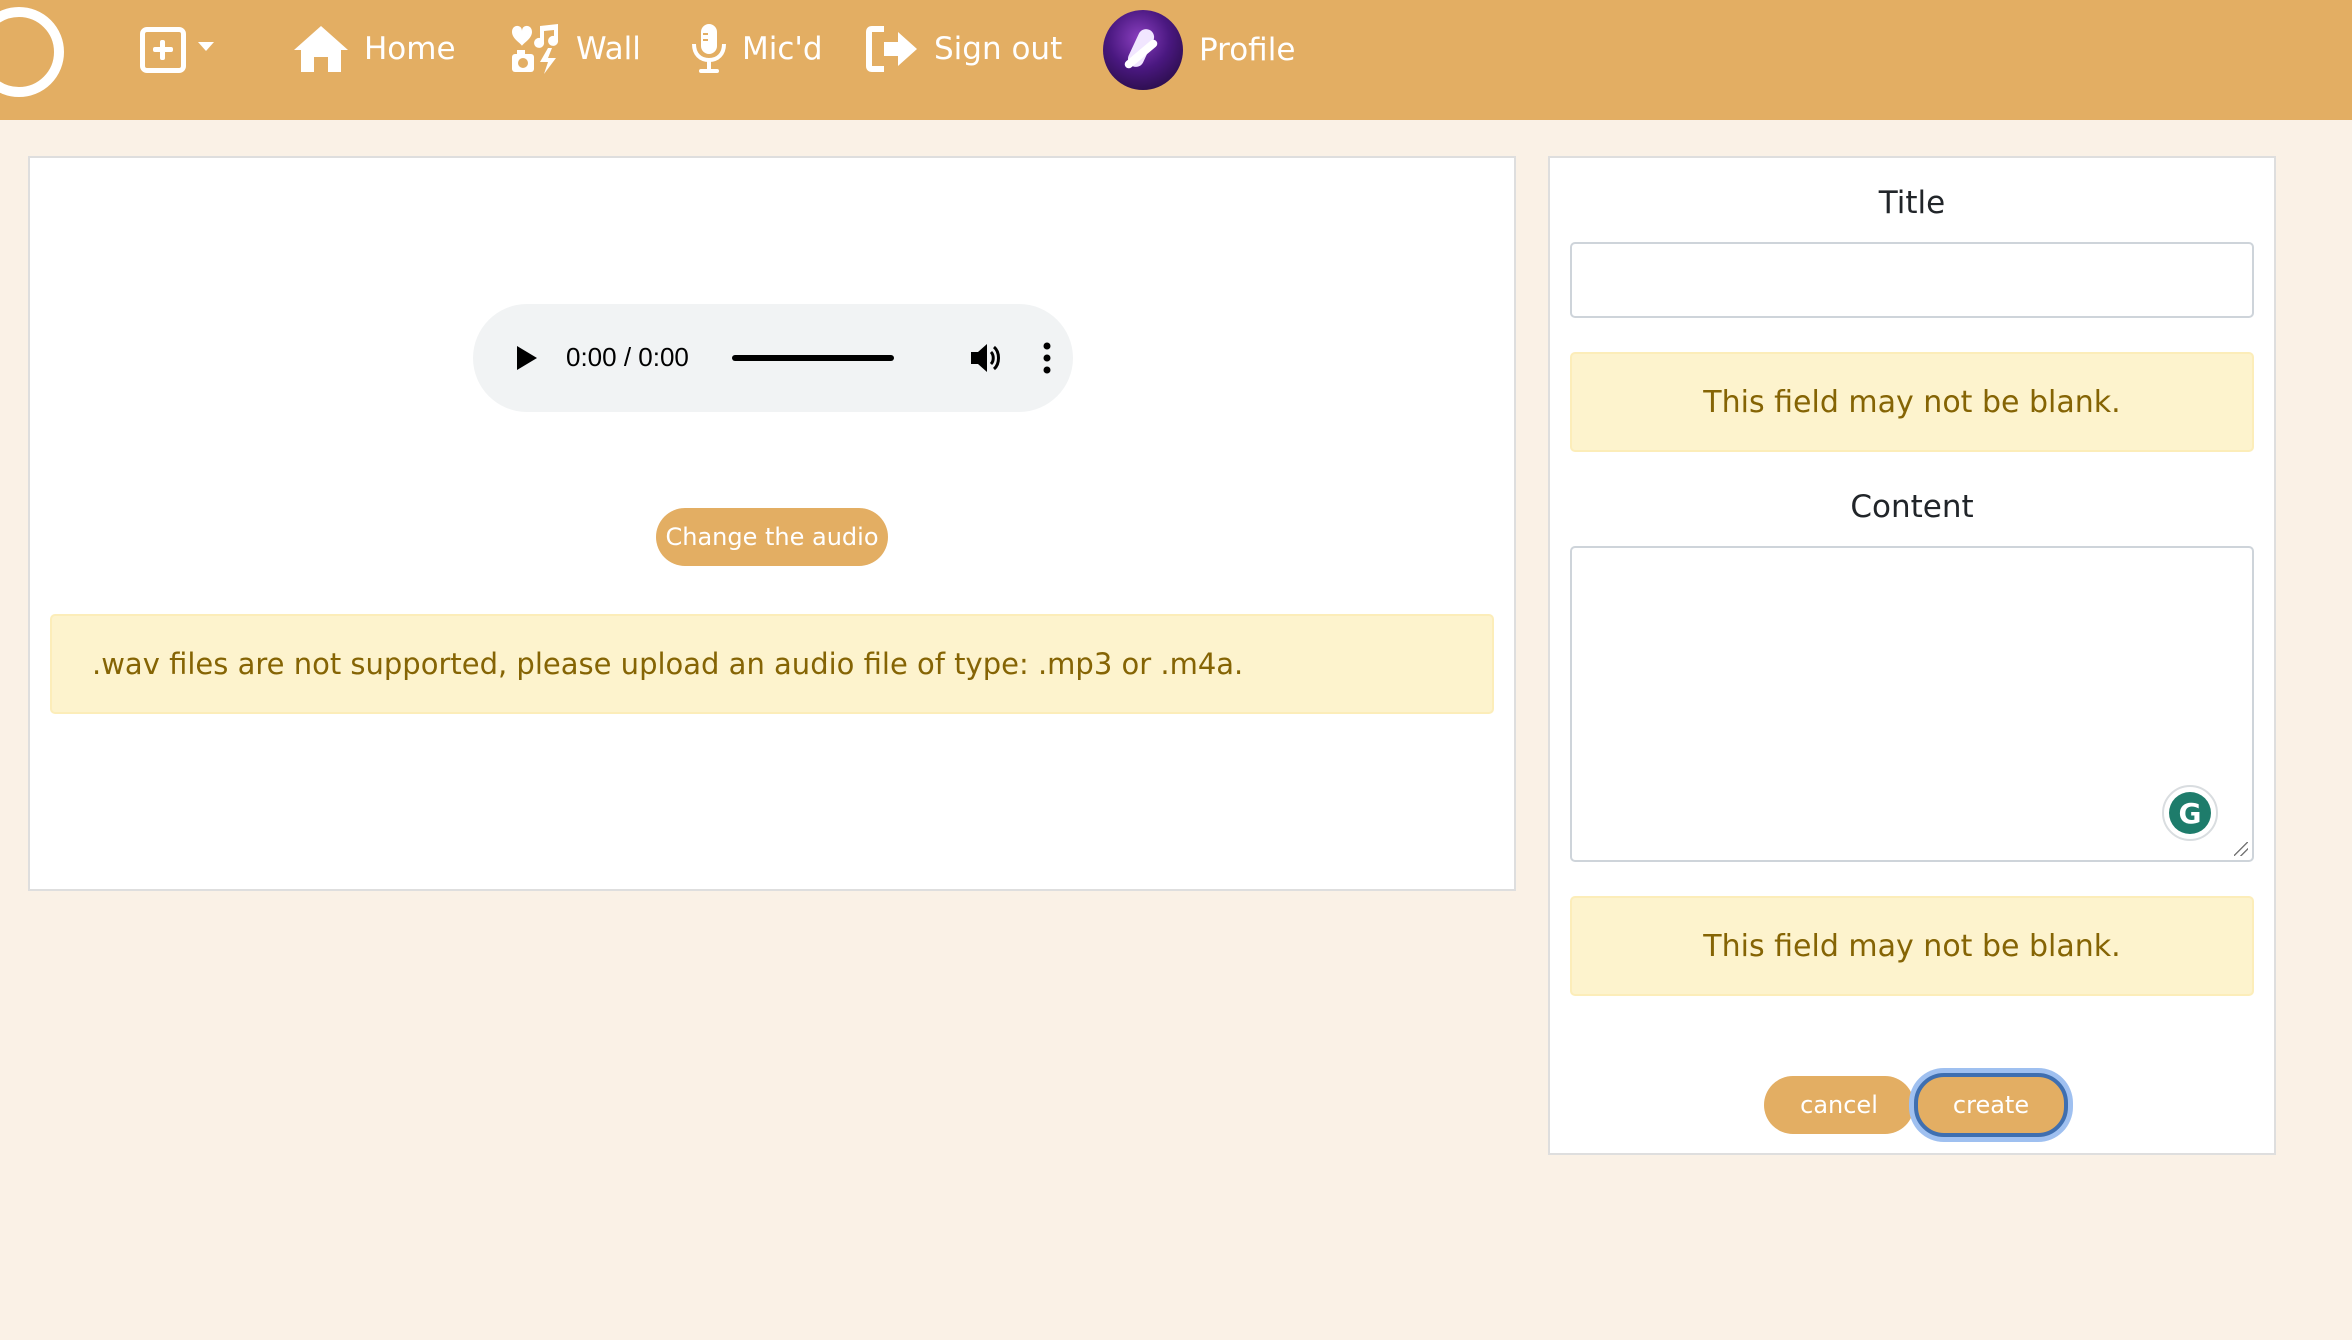  What do you see at coordinates (1912, 203) in the screenshot?
I see `title-label: Title` at bounding box center [1912, 203].